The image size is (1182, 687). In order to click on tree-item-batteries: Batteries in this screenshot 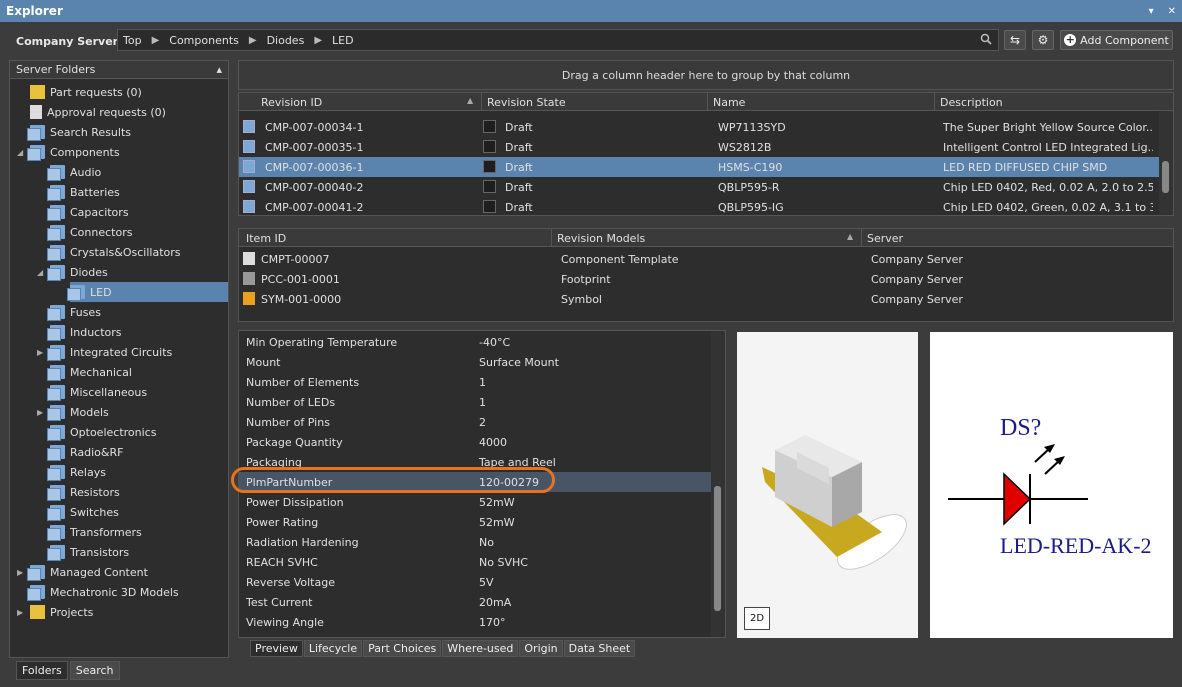, I will do `click(83, 192)`.